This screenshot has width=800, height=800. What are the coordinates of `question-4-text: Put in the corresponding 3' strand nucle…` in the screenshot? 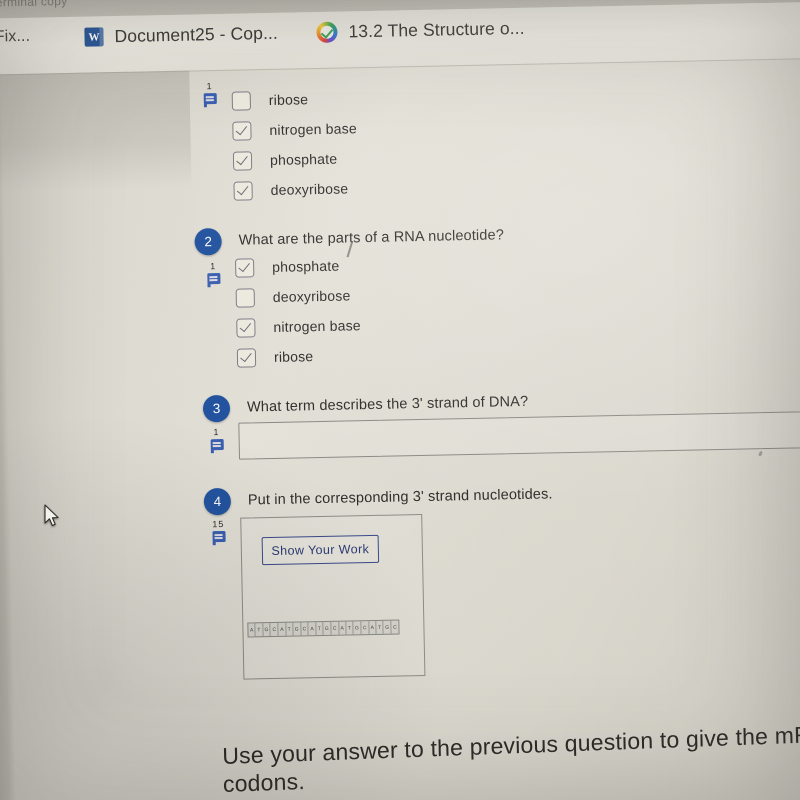 It's located at (400, 497).